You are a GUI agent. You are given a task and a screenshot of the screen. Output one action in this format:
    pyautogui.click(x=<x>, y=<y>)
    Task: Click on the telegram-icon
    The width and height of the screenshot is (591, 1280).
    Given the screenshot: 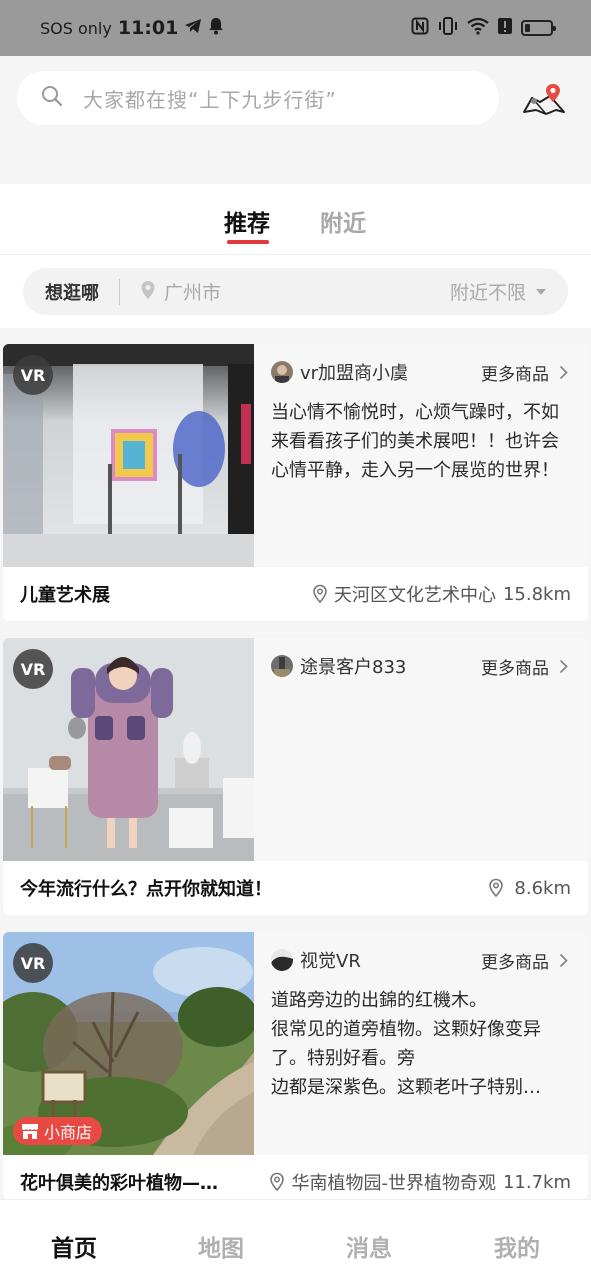 What is the action you would take?
    pyautogui.click(x=193, y=28)
    